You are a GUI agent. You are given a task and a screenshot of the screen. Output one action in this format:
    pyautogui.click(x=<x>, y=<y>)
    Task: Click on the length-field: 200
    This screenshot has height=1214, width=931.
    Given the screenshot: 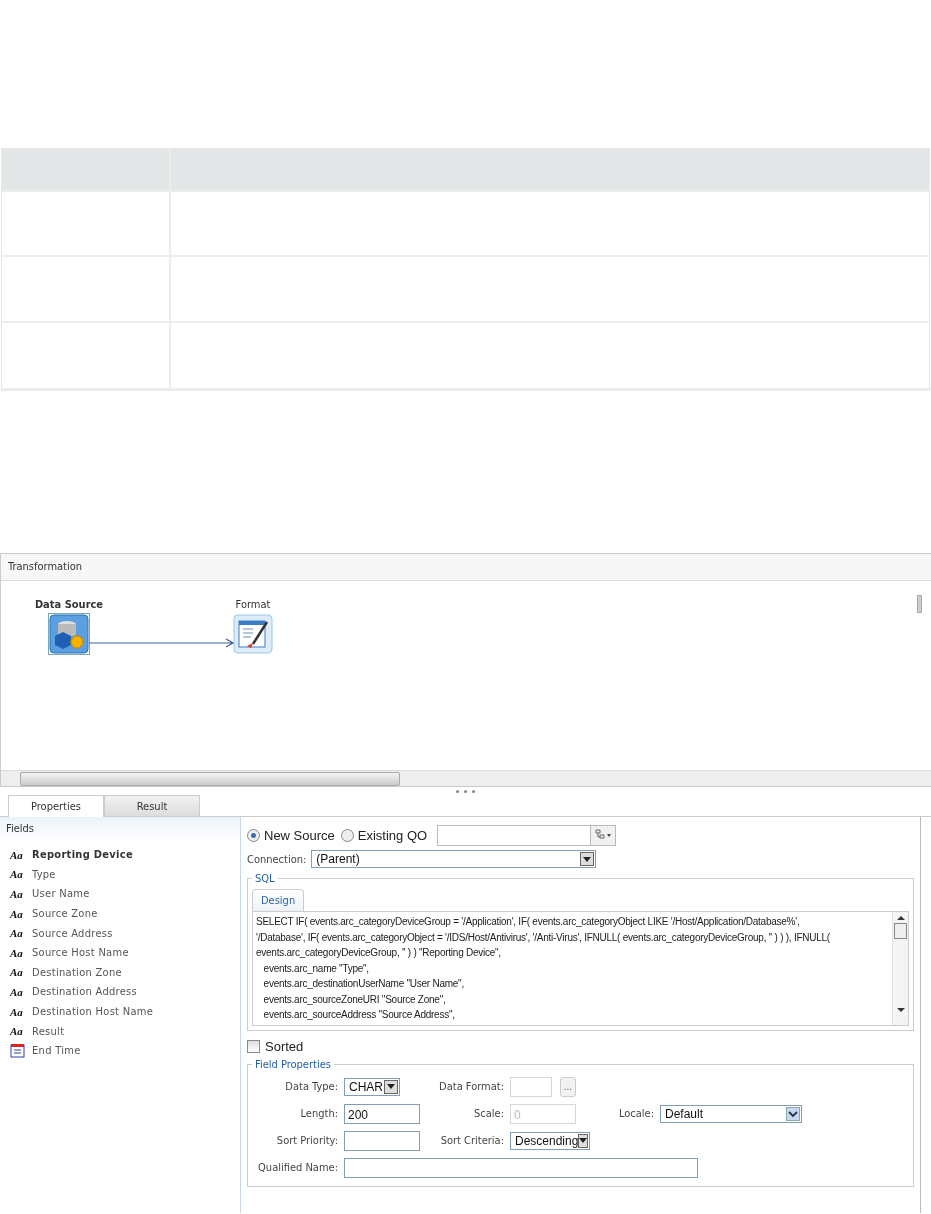 What is the action you would take?
    pyautogui.click(x=382, y=1113)
    